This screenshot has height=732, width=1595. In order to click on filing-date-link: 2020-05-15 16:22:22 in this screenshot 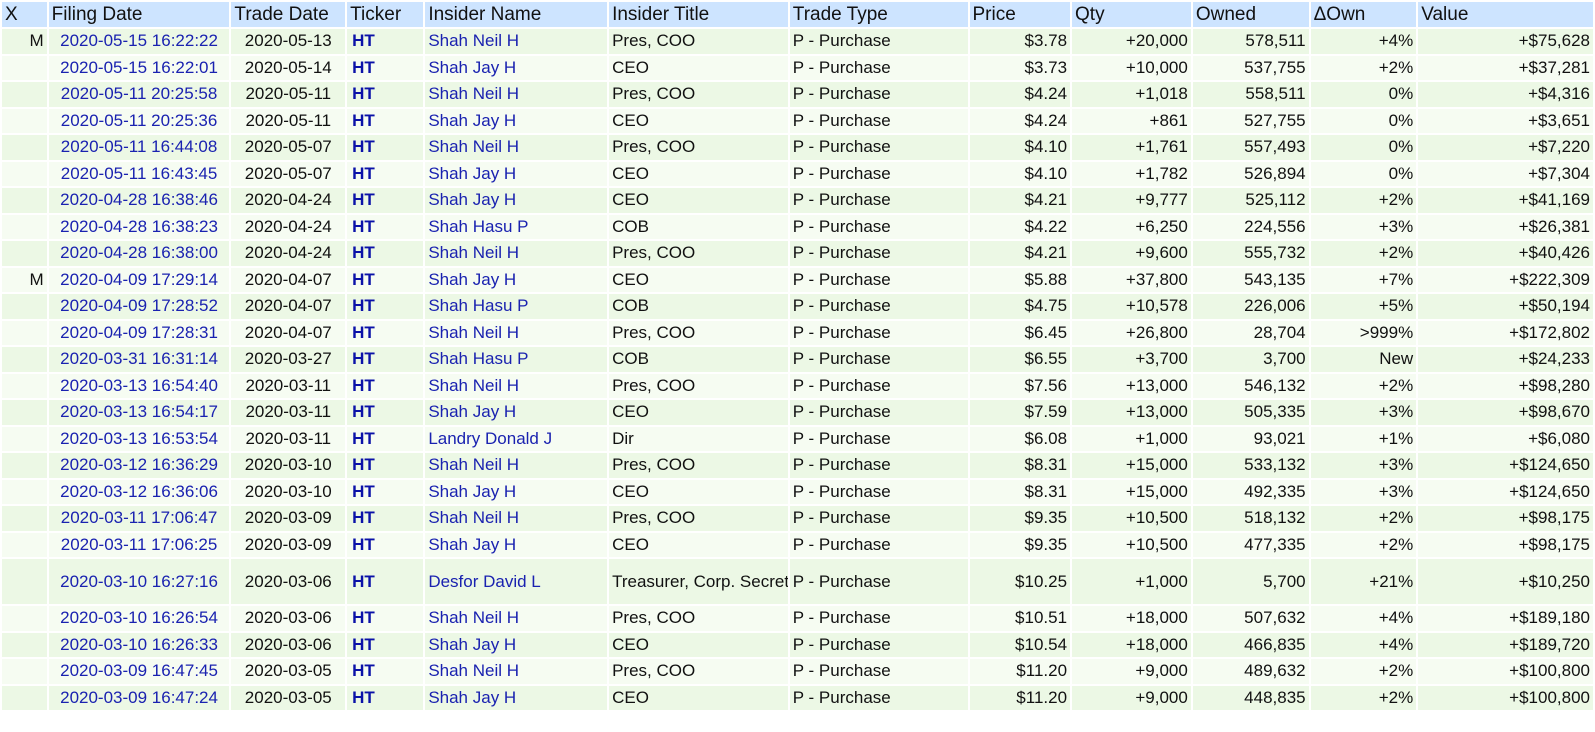, I will do `click(139, 40)`.